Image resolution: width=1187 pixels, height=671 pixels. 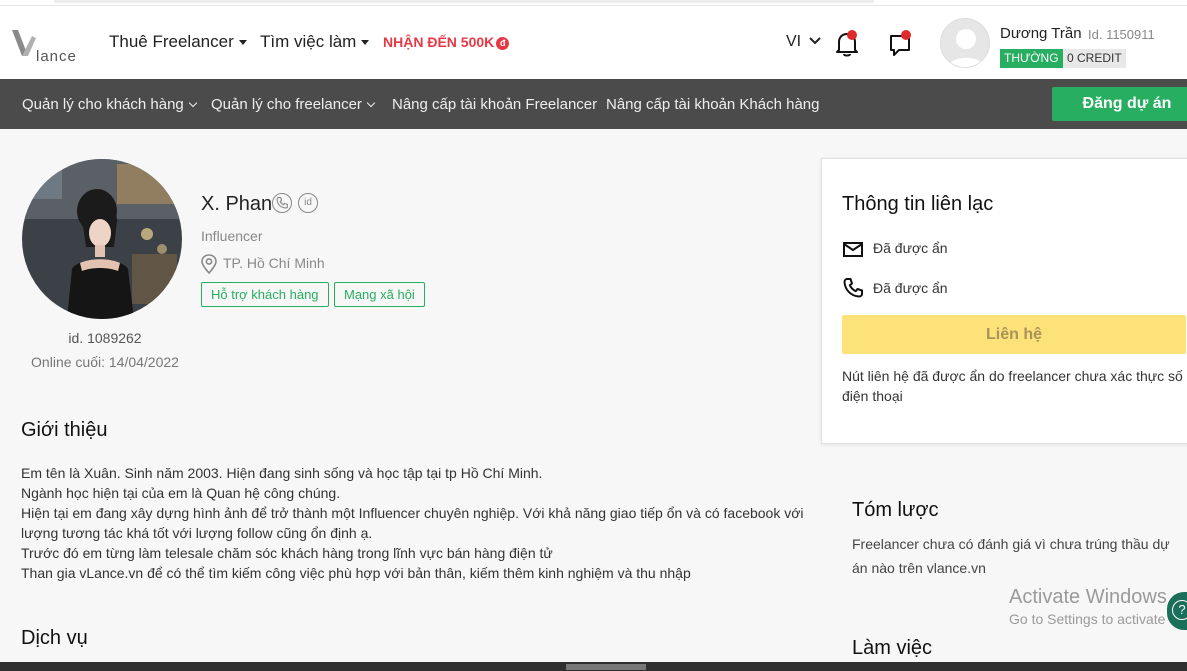 What do you see at coordinates (1041, 33) in the screenshot?
I see `user-name: Dương Trần` at bounding box center [1041, 33].